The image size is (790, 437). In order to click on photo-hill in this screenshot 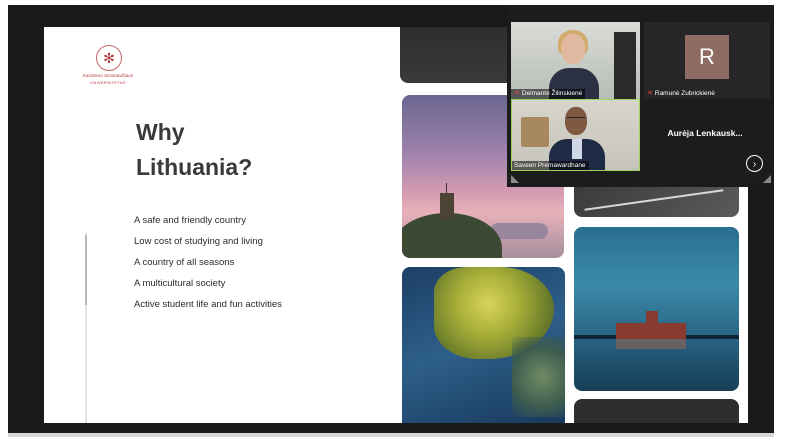, I will do `click(452, 235)`.